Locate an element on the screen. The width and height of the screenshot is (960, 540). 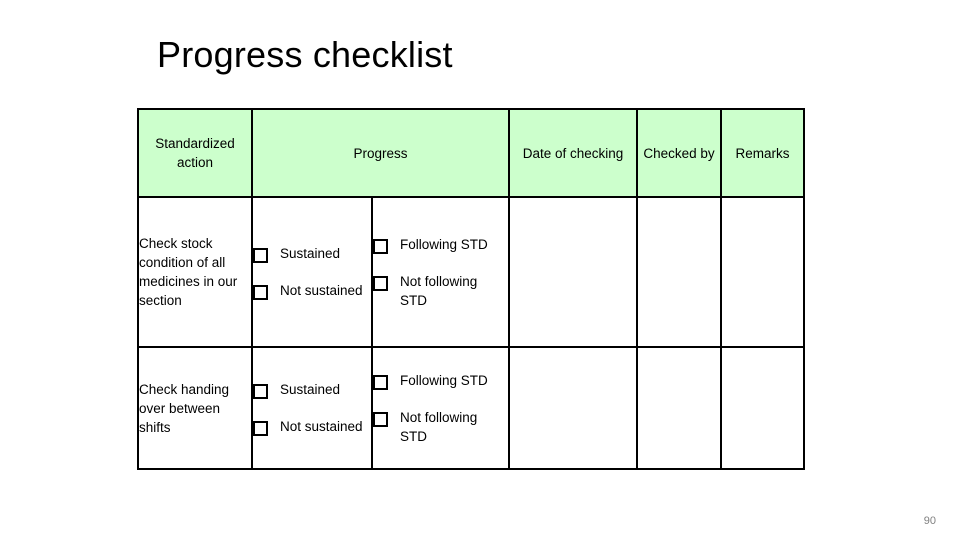
header-label-checked-by: Checked by is located at coordinates (679, 153).